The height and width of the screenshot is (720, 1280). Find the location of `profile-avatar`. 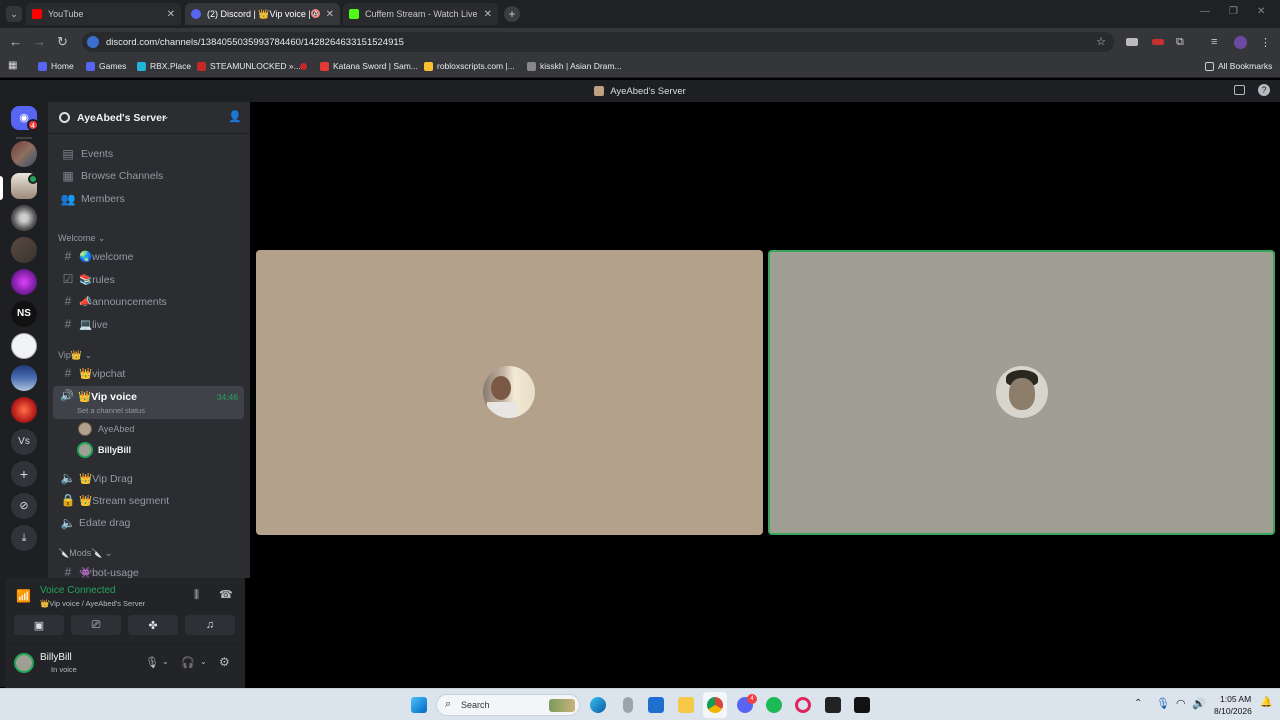

profile-avatar is located at coordinates (1240, 42).